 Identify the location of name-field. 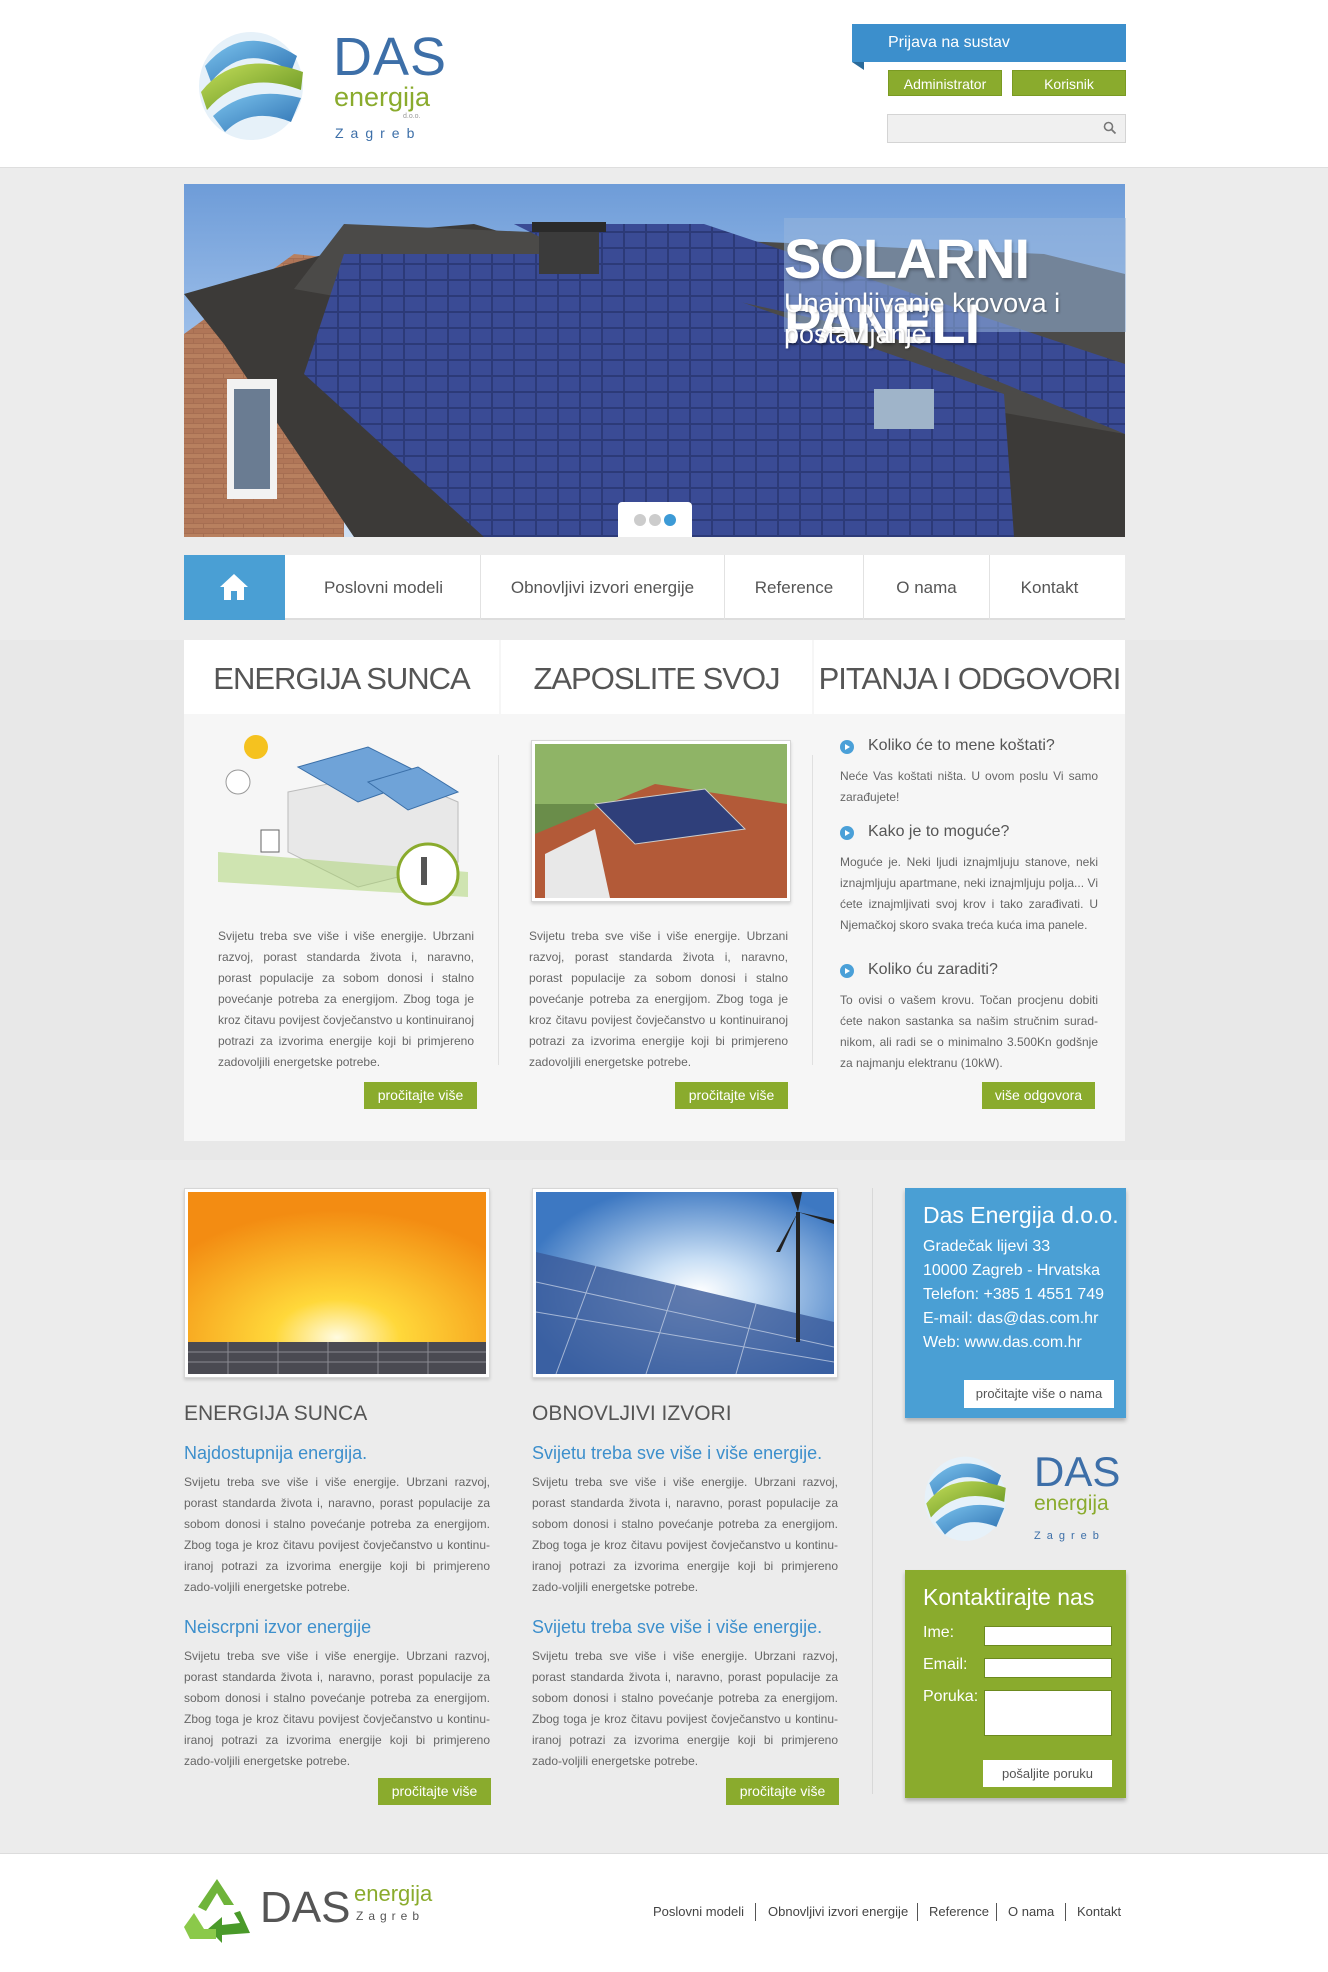
(1048, 1636).